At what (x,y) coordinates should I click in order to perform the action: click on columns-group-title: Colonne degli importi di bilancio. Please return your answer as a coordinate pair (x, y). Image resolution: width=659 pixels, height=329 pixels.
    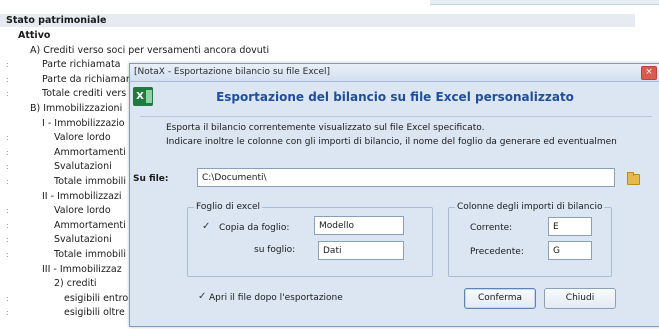
    Looking at the image, I should click on (530, 207).